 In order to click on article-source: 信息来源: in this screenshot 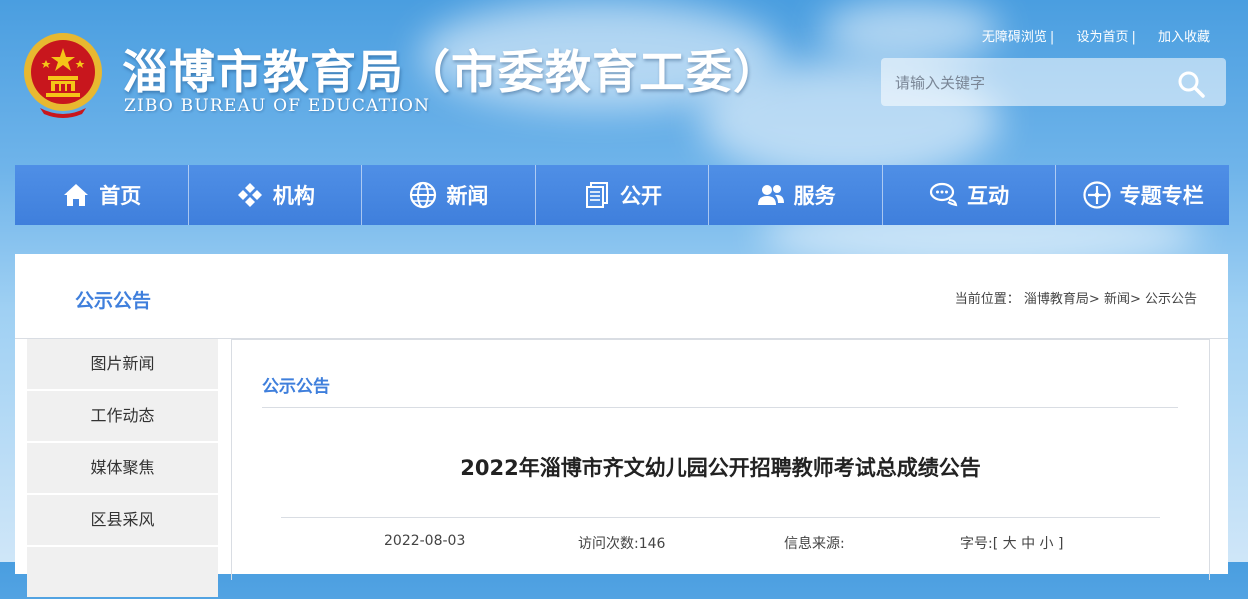, I will do `click(814, 543)`.